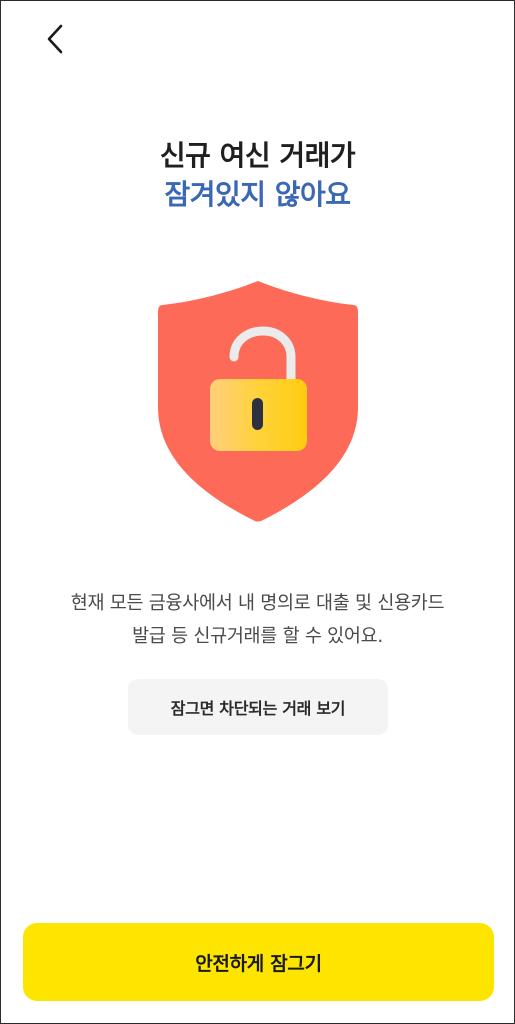 This screenshot has height=1024, width=515. I want to click on lock-safely-button: 안전하게 잠그기, so click(258, 962).